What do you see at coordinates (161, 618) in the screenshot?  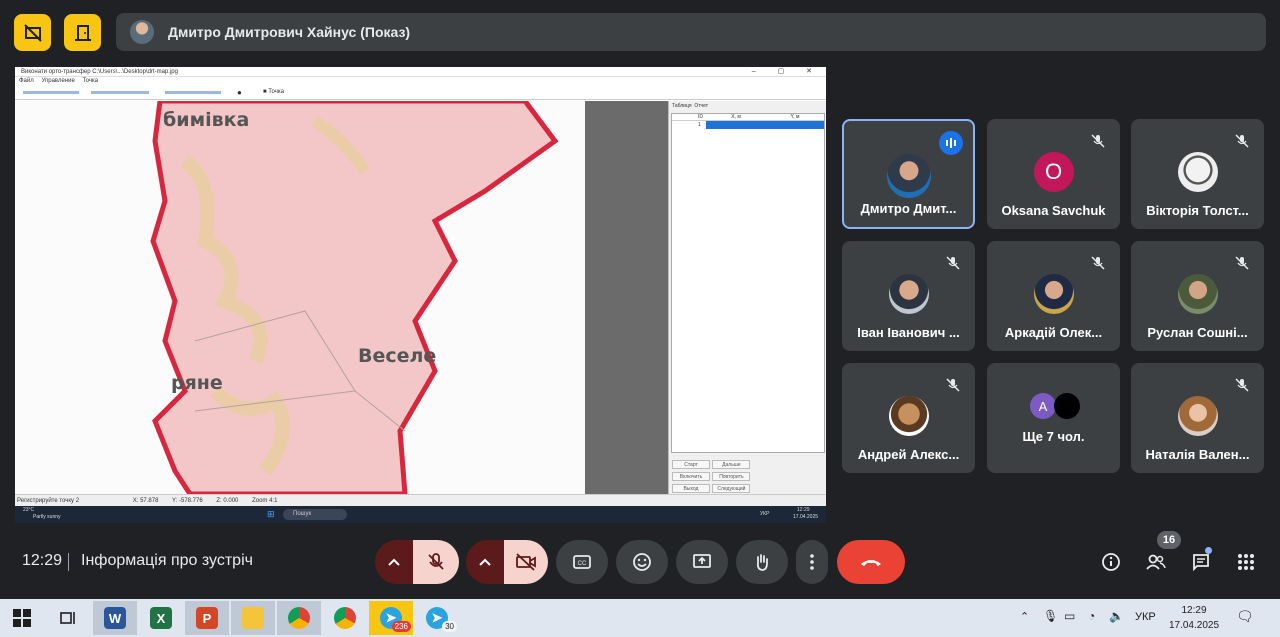 I see `excel-app: X` at bounding box center [161, 618].